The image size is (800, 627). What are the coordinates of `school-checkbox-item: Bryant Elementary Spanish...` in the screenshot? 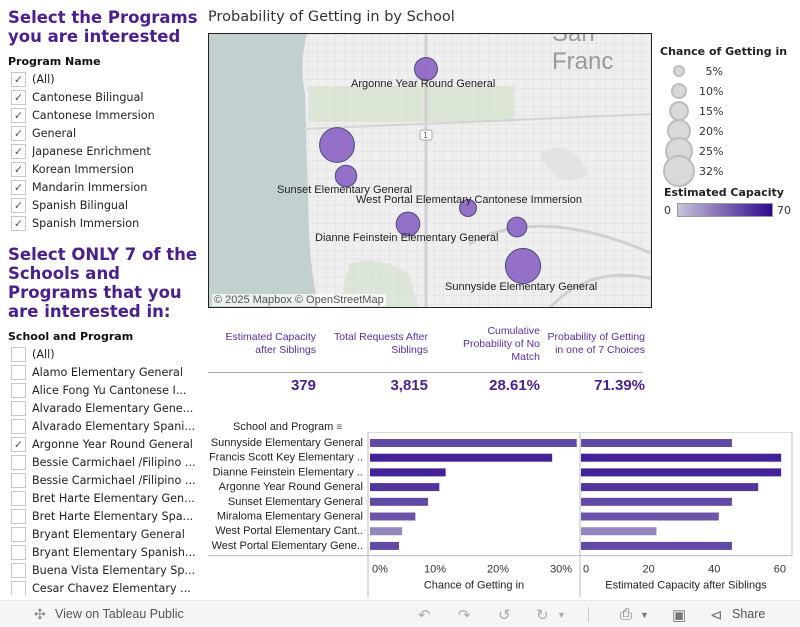 It's located at (102, 552).